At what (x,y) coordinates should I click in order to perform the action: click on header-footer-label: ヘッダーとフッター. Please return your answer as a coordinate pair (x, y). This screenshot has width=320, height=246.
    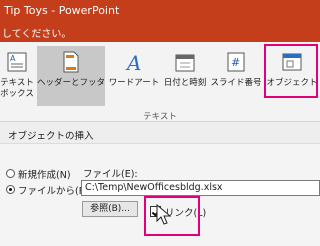
    Looking at the image, I should click on (71, 83).